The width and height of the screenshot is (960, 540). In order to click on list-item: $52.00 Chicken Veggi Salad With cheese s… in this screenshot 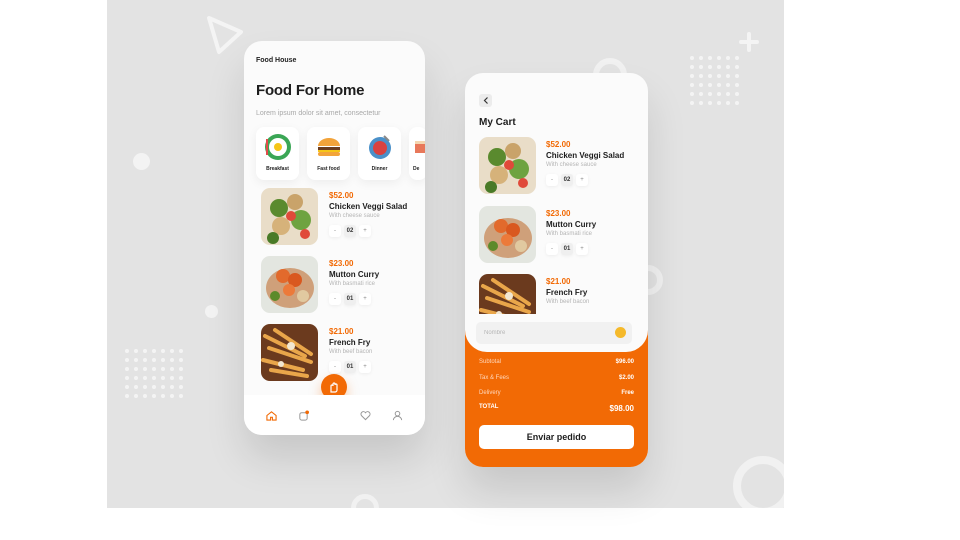, I will do `click(341, 218)`.